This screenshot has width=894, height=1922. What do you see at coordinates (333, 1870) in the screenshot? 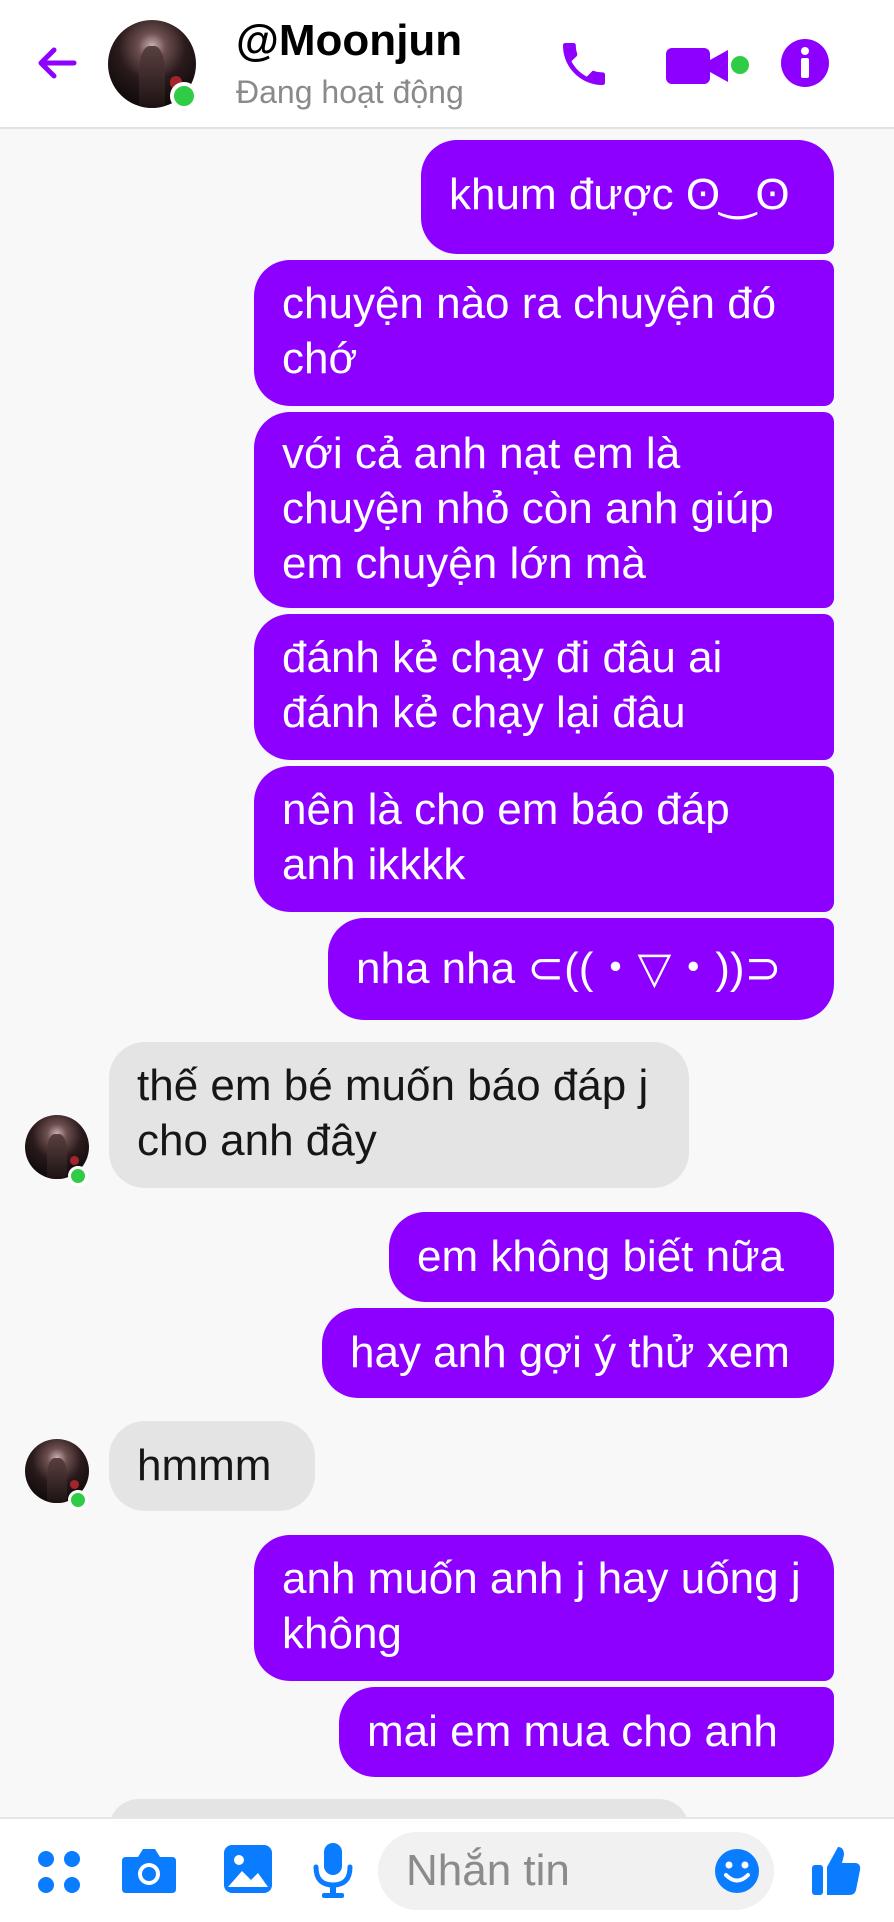
I see `microphone-icon` at bounding box center [333, 1870].